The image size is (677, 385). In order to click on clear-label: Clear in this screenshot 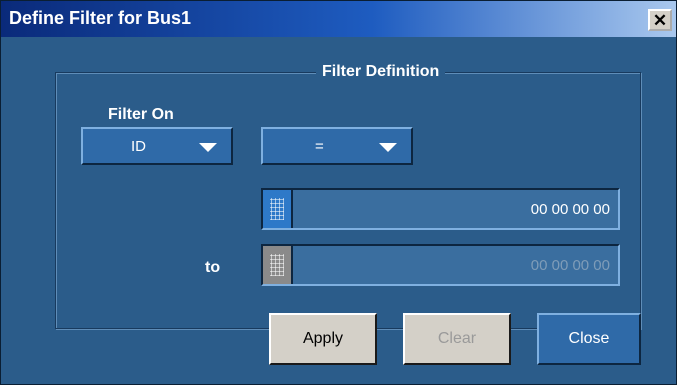, I will do `click(457, 338)`.